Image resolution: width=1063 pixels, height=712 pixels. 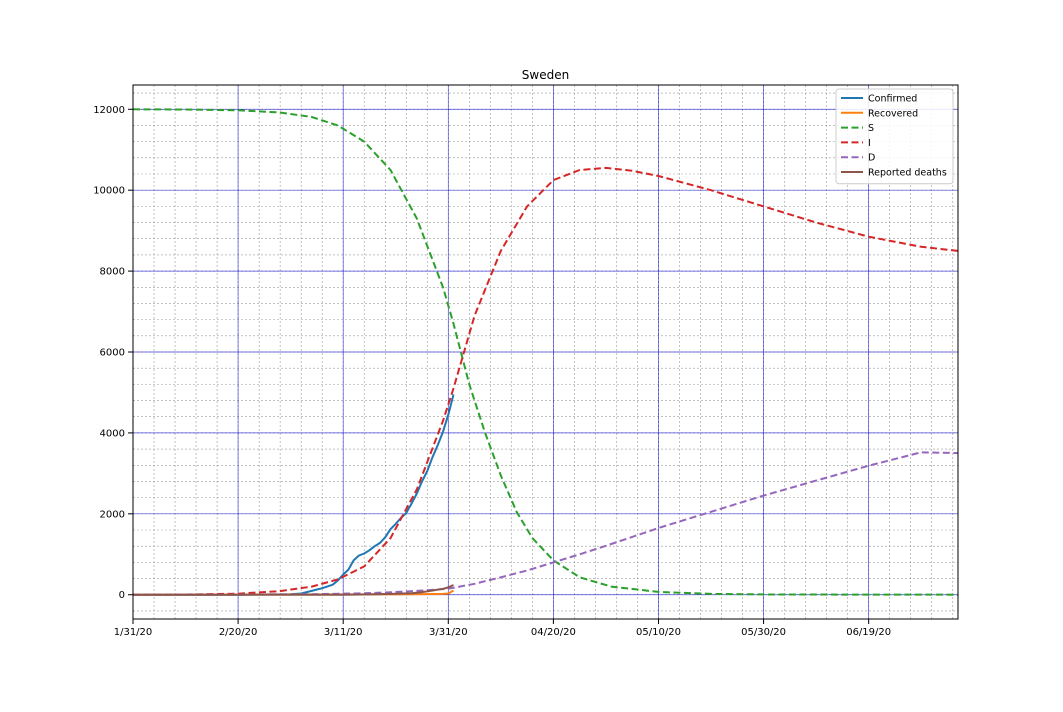 I want to click on legend-label: Confirmed, so click(x=892, y=99).